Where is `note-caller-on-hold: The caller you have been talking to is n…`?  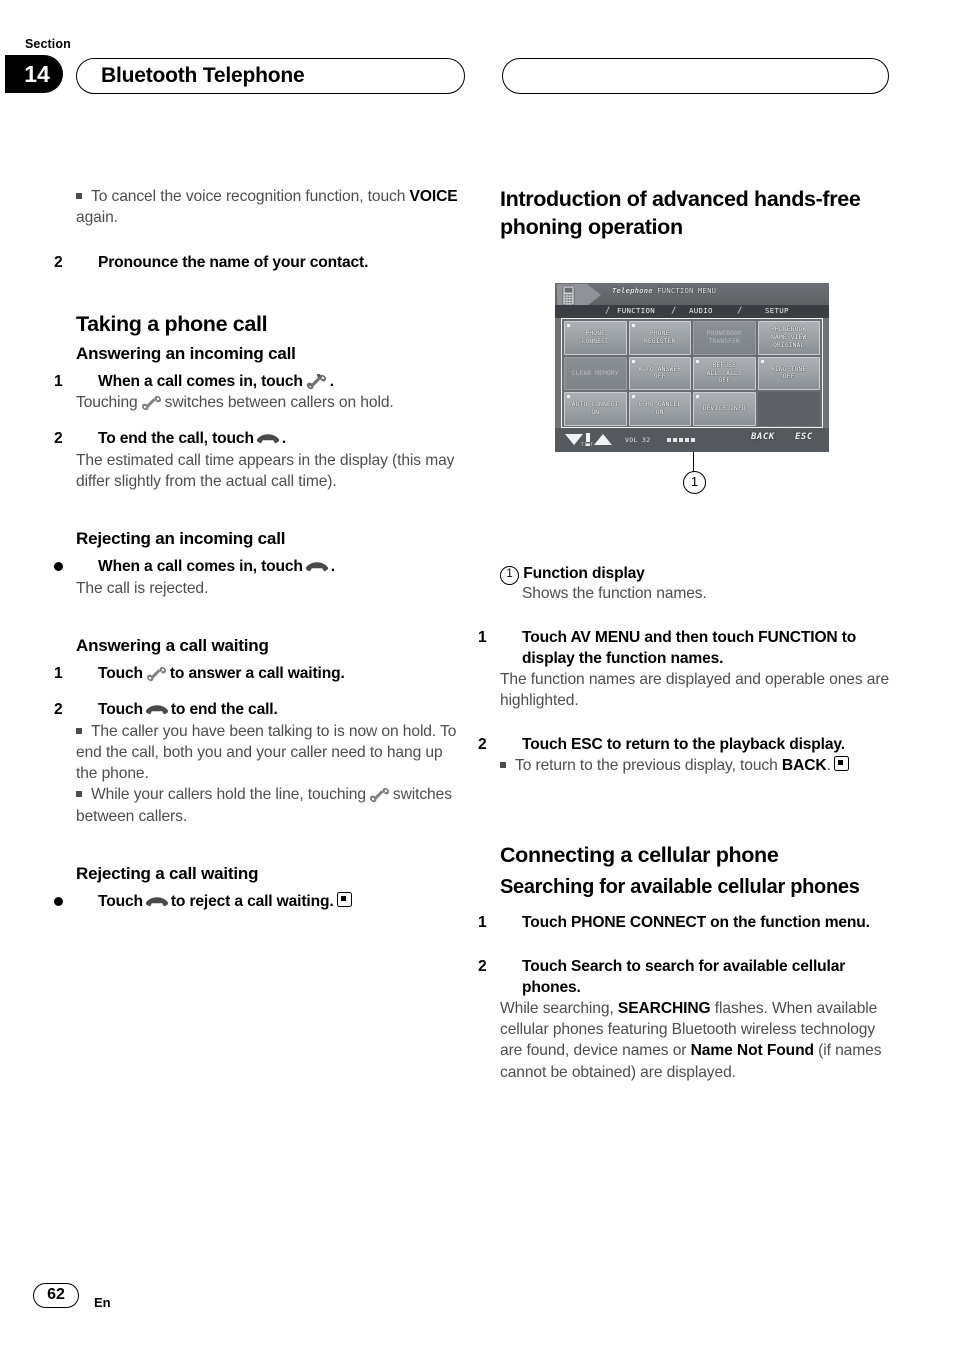 note-caller-on-hold: The caller you have been talking to is n… is located at coordinates (271, 753).